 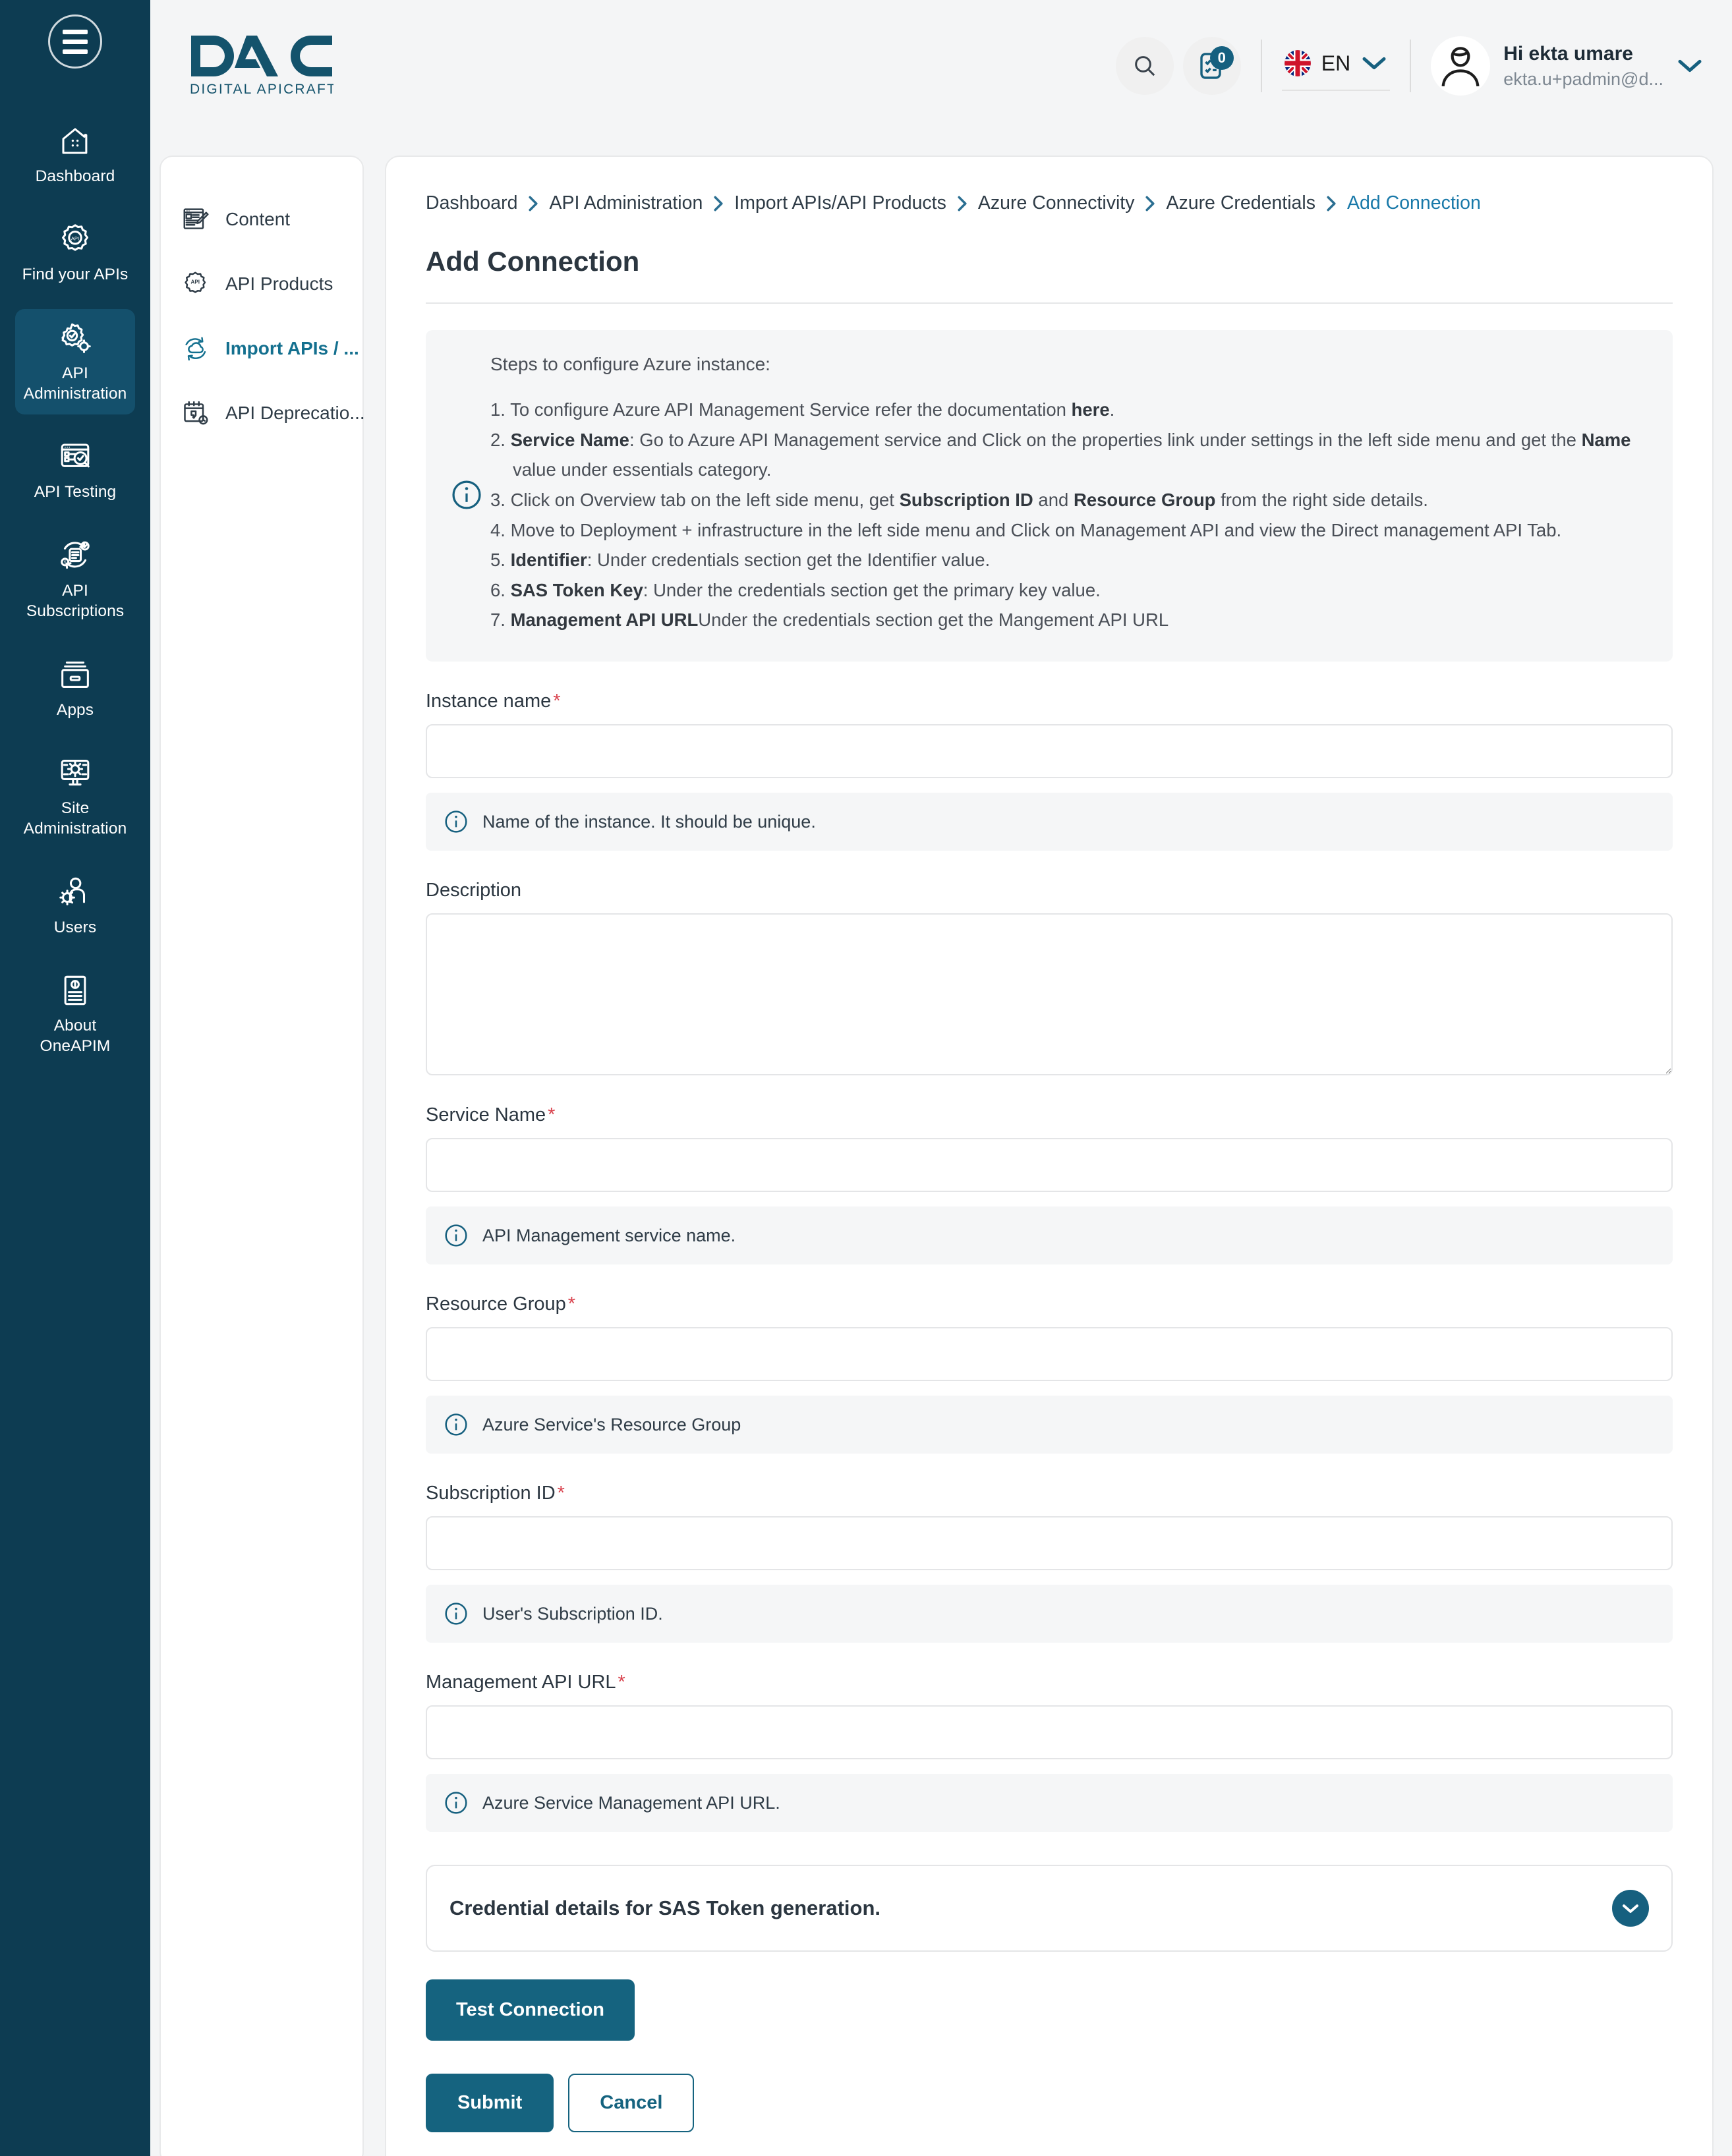 What do you see at coordinates (530, 2010) in the screenshot?
I see `test-connection-button: Test Connection` at bounding box center [530, 2010].